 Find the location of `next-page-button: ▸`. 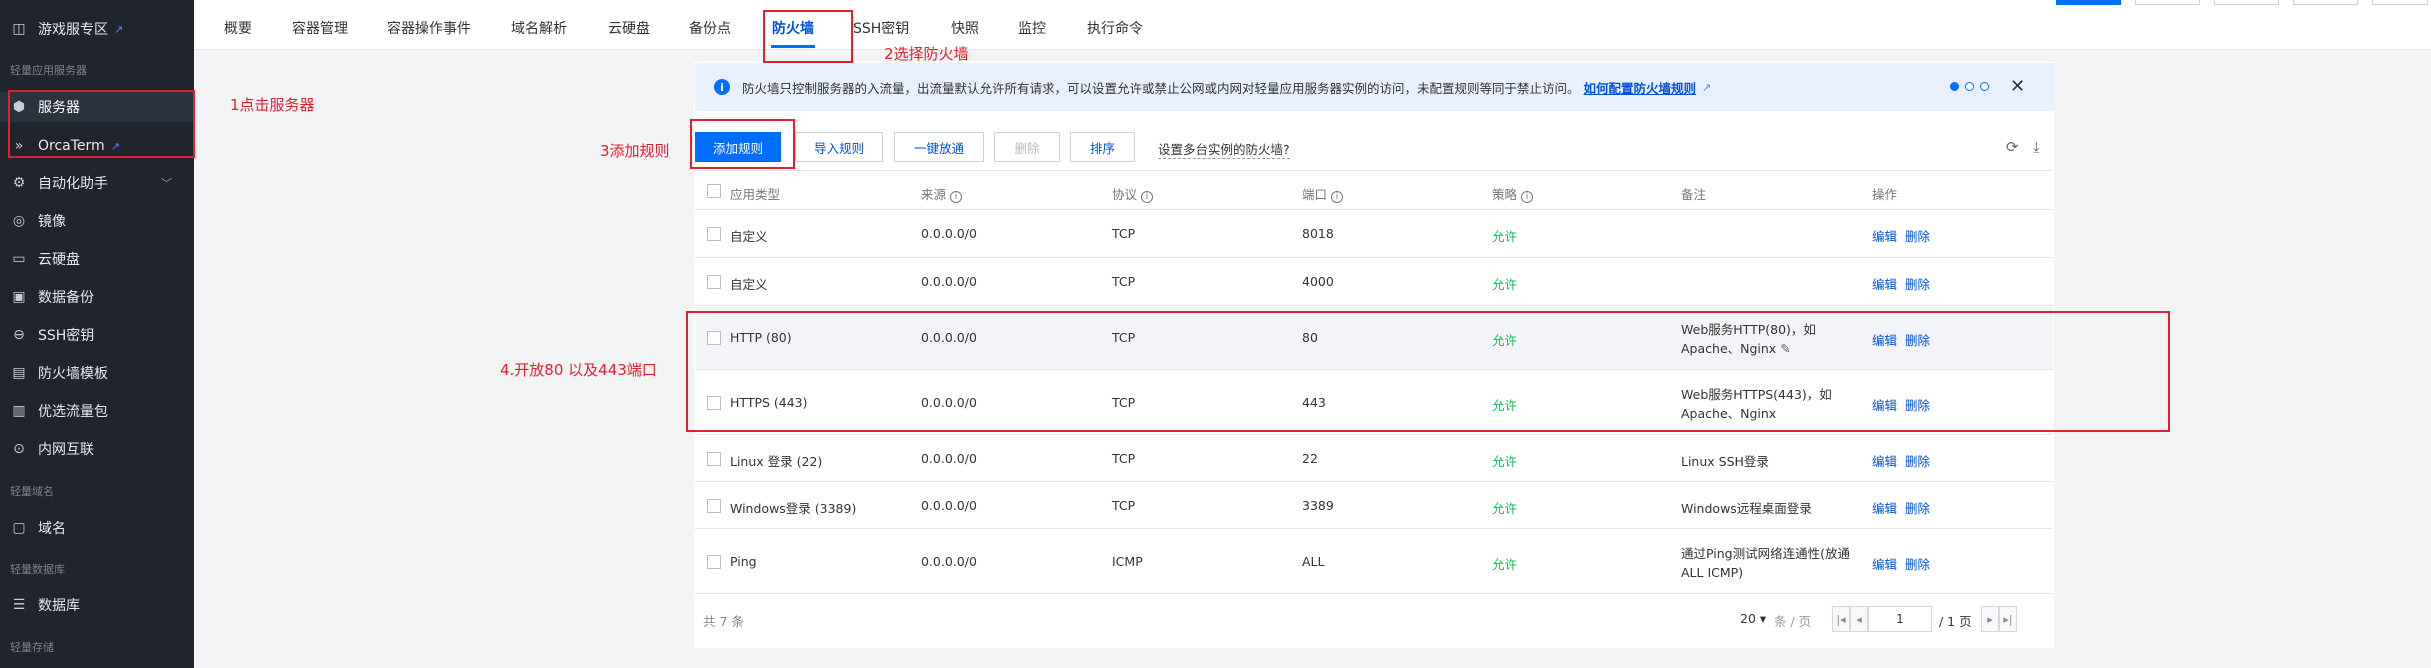

next-page-button: ▸ is located at coordinates (1990, 619).